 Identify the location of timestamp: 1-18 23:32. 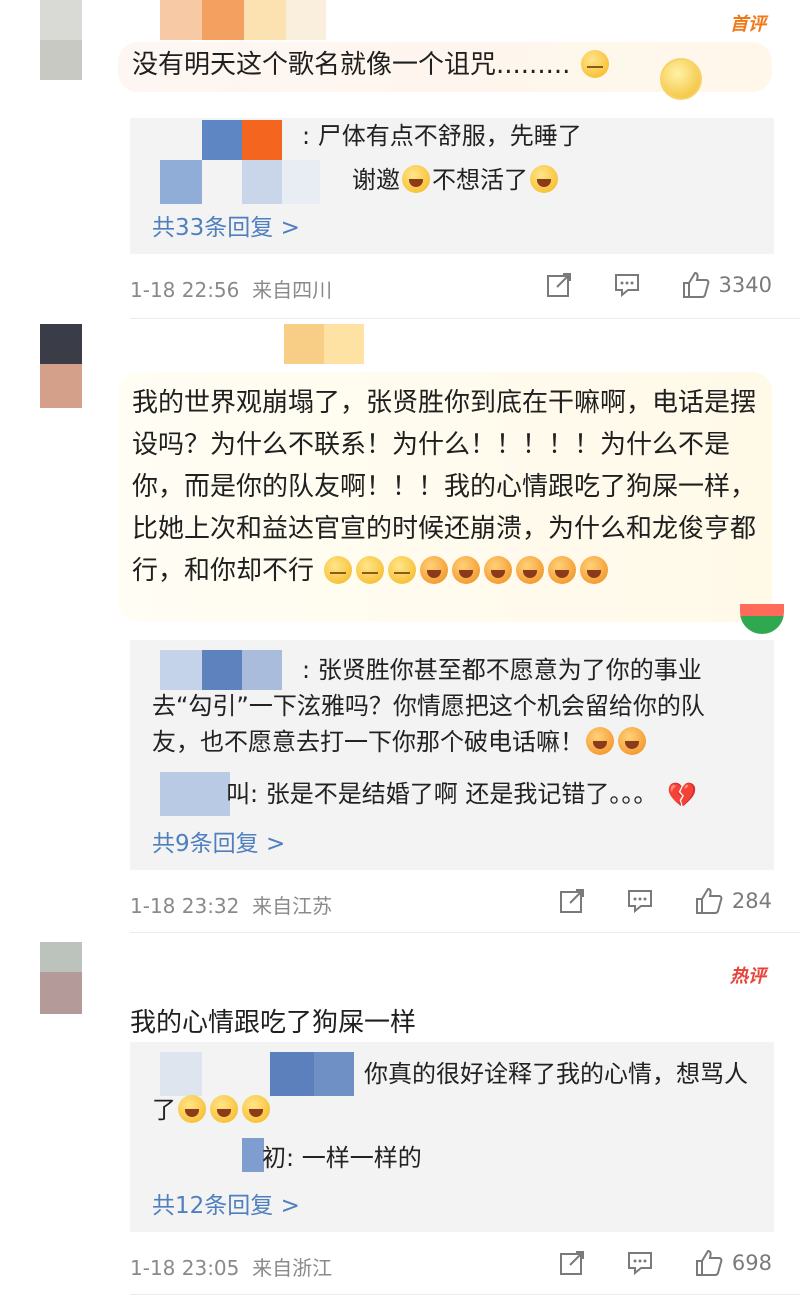
(185, 906).